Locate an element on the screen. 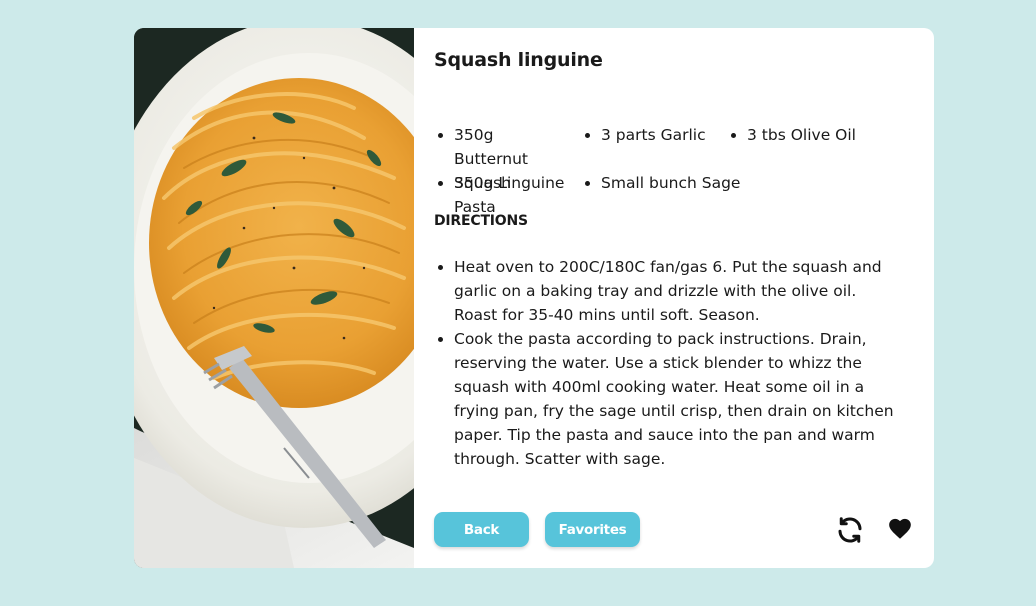  ingredient-item: Small bunch Sage is located at coordinates (681, 183).